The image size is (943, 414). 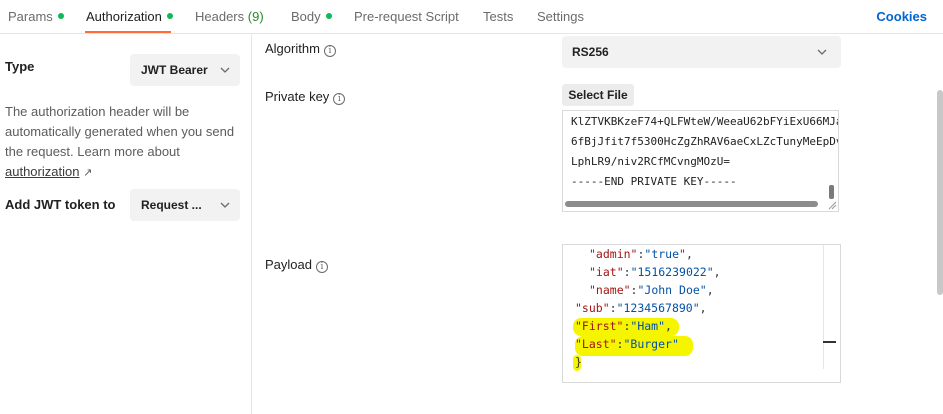 I want to click on code-line: "iat":"1516239022",, so click(x=655, y=272).